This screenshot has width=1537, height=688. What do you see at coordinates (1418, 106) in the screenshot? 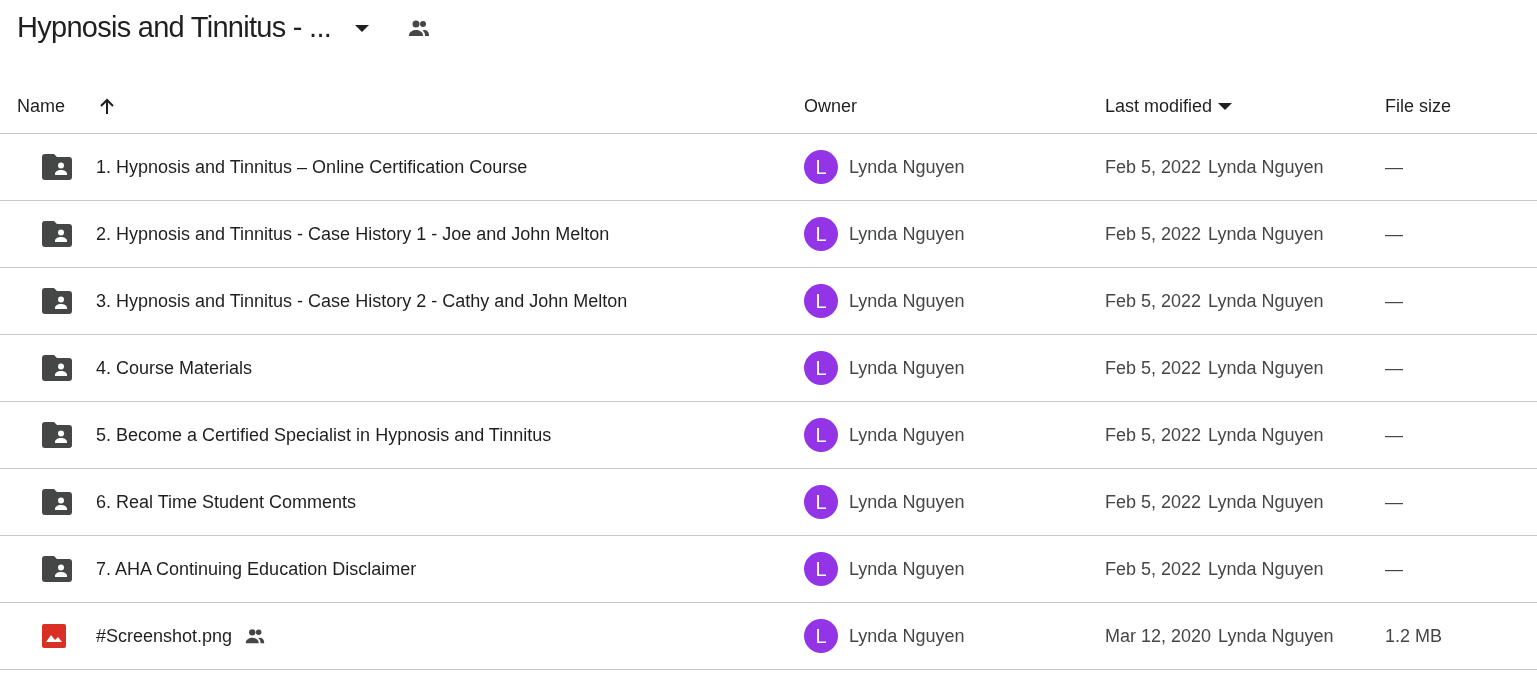
I see `column-header: File size` at bounding box center [1418, 106].